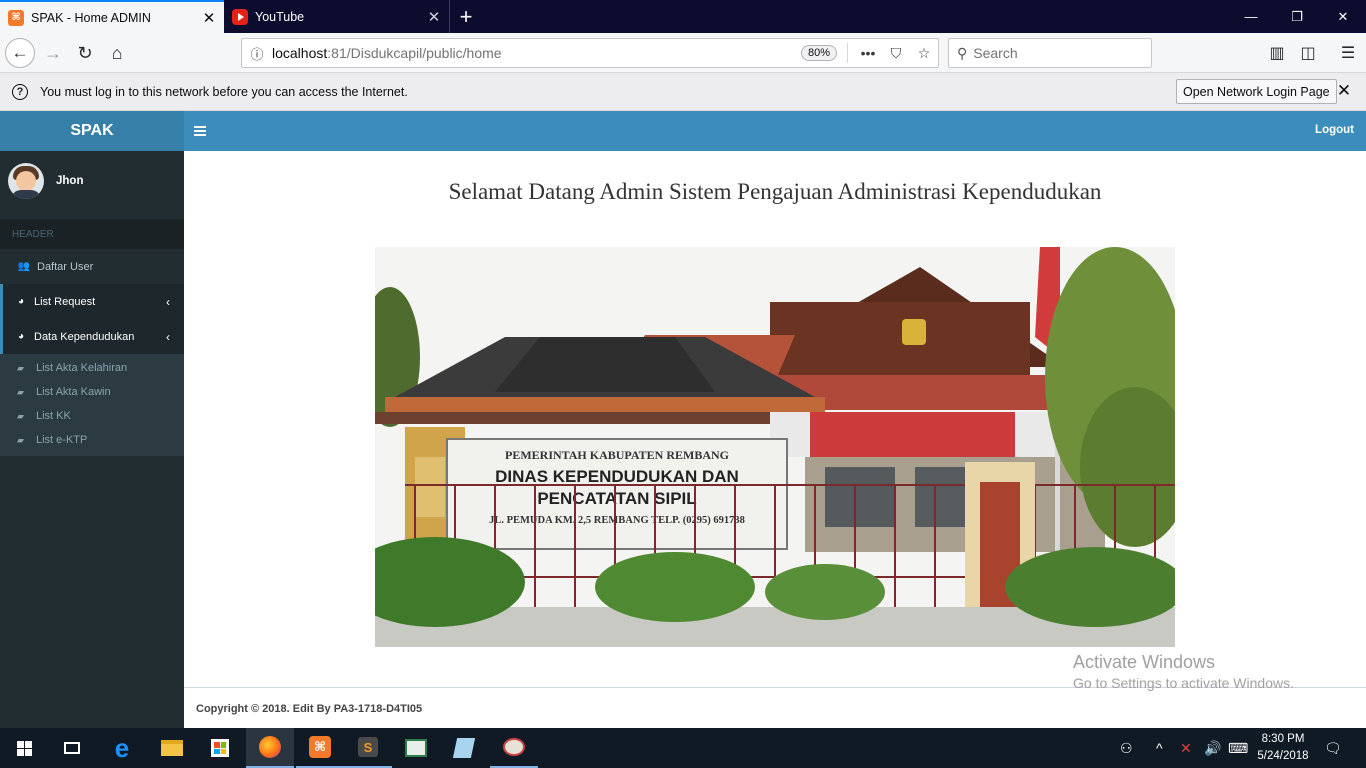 The height and width of the screenshot is (768, 1366). What do you see at coordinates (1256, 91) in the screenshot?
I see `open-network-login-button: Open Network Login Page` at bounding box center [1256, 91].